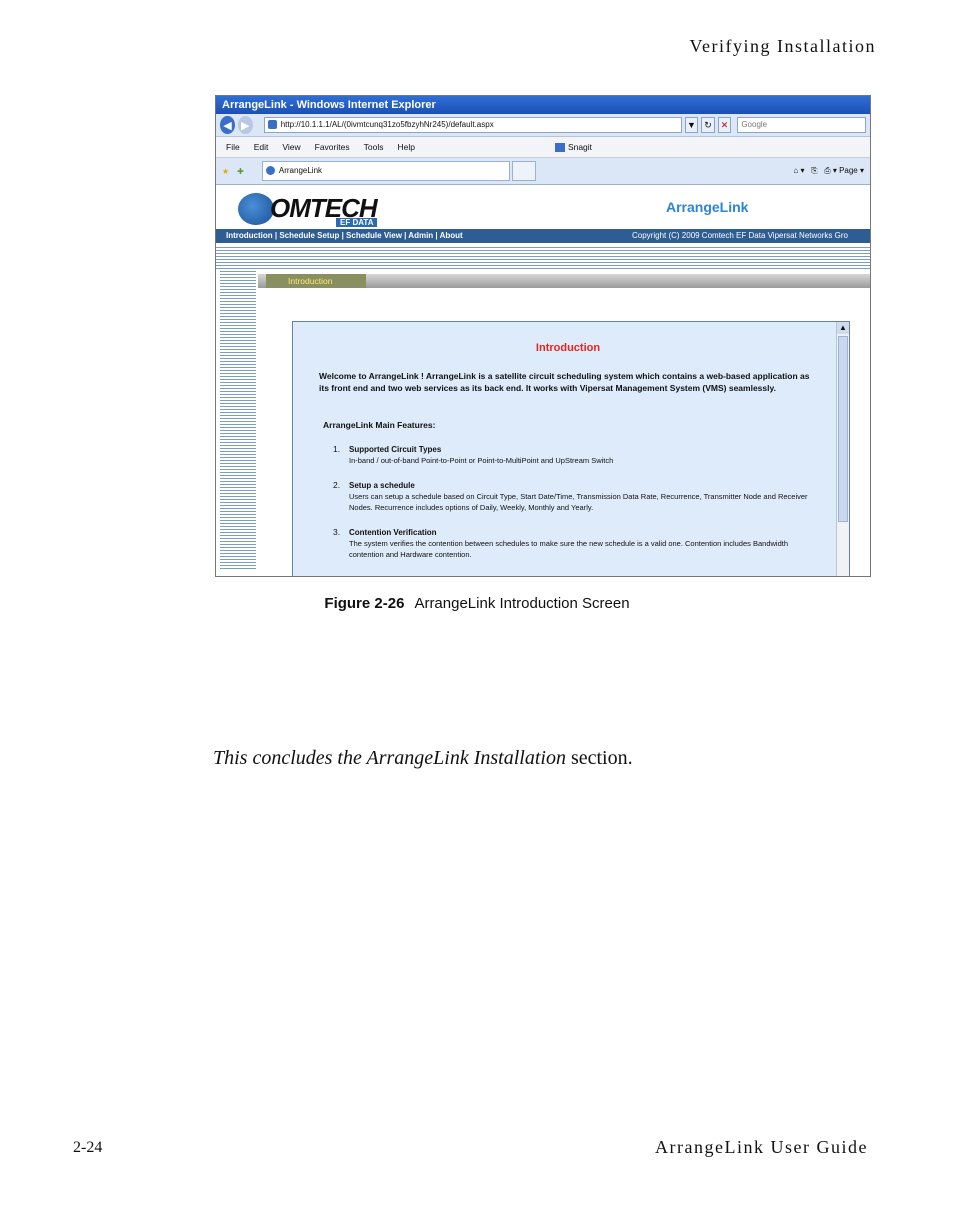  I want to click on favorites-star-icon: ★, so click(225, 171).